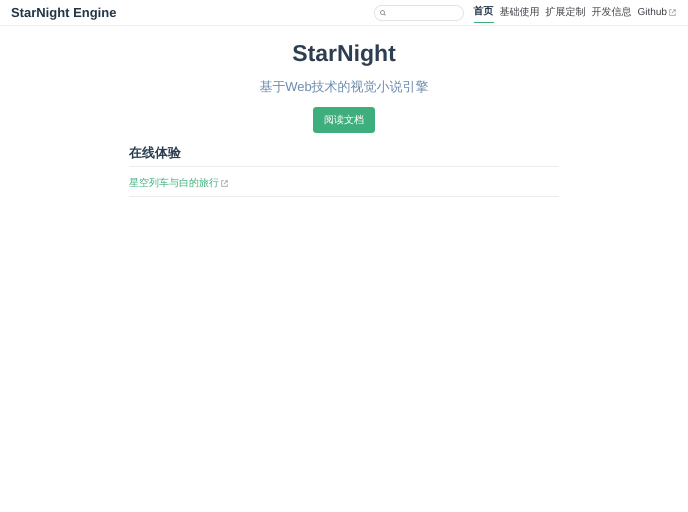 The height and width of the screenshot is (512, 688). Describe the element at coordinates (344, 87) in the screenshot. I see `hero-tagline: 基于Web技术的视觉小说引擎` at that location.